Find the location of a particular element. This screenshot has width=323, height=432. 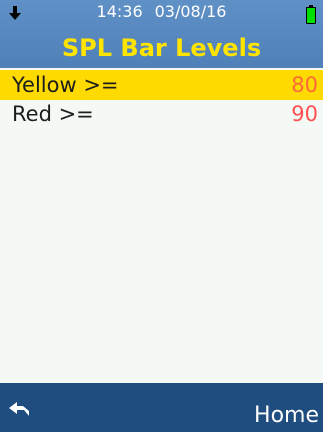

list-item-red-threshold: Red >= 90 is located at coordinates (161, 114).